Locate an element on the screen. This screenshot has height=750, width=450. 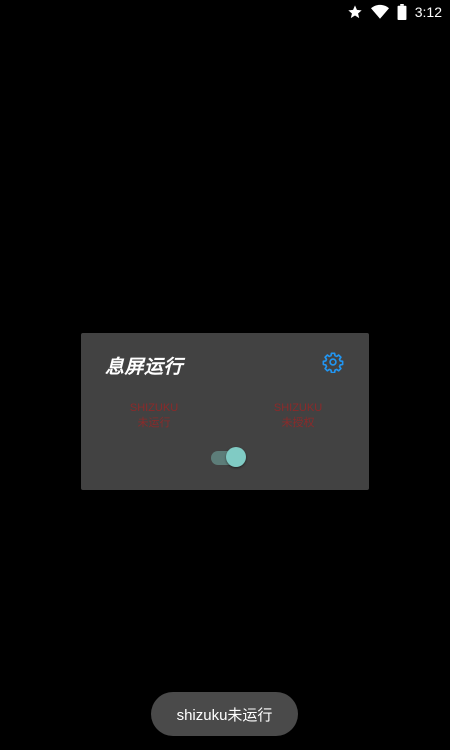
status-right-line2: 未授权 is located at coordinates (298, 423).